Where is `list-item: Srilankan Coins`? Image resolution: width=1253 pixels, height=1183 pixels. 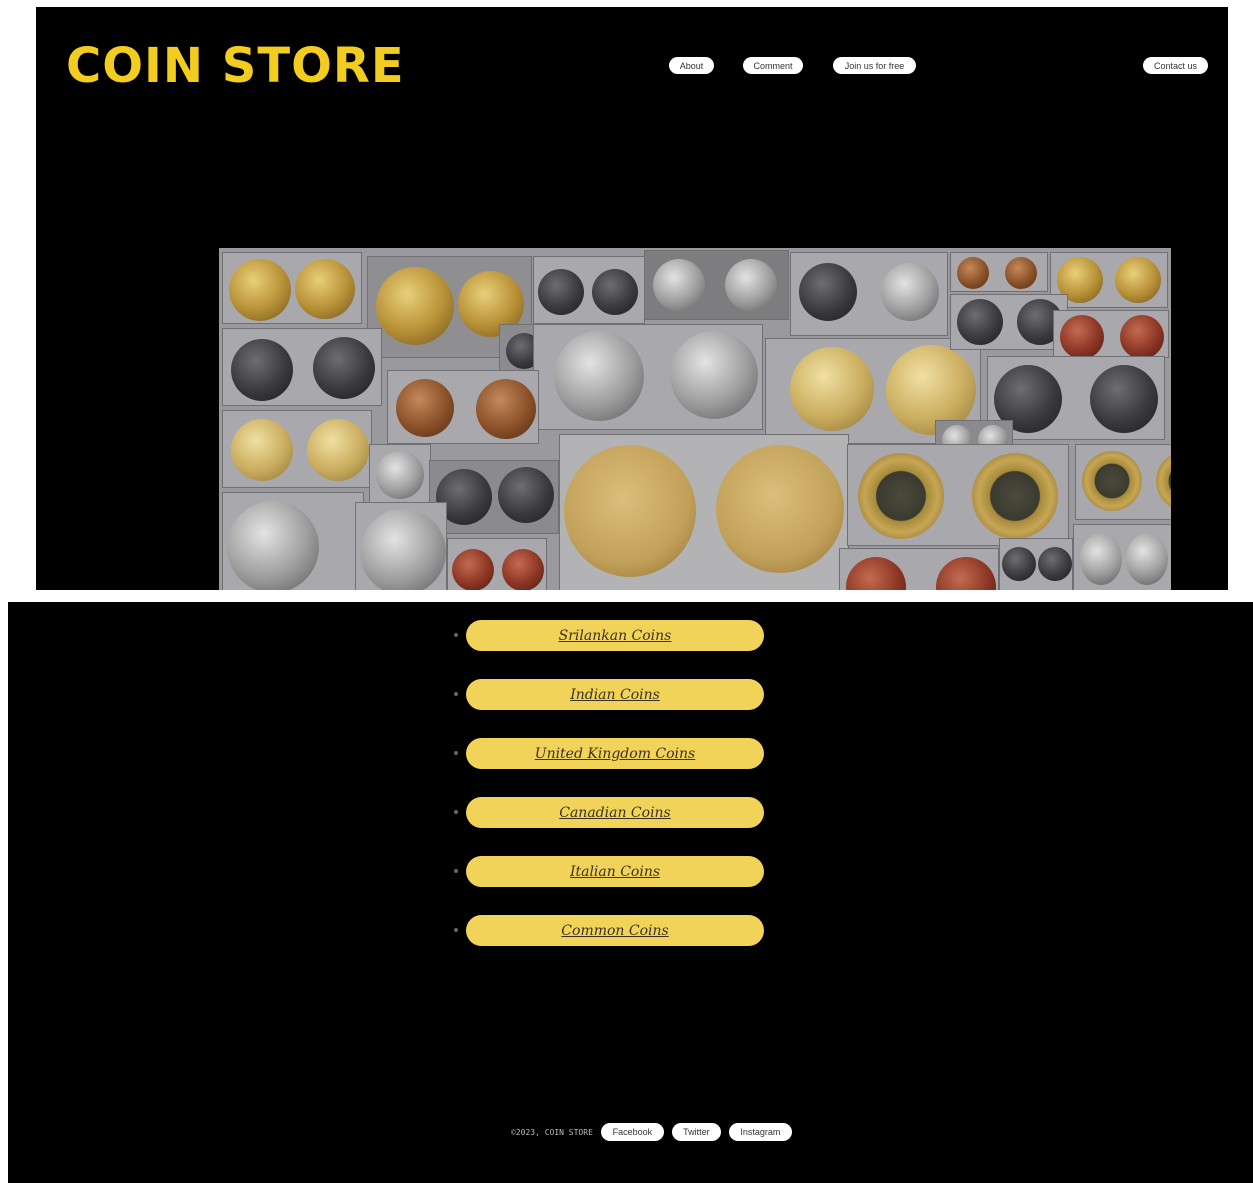 list-item: Srilankan Coins is located at coordinates (613, 635).